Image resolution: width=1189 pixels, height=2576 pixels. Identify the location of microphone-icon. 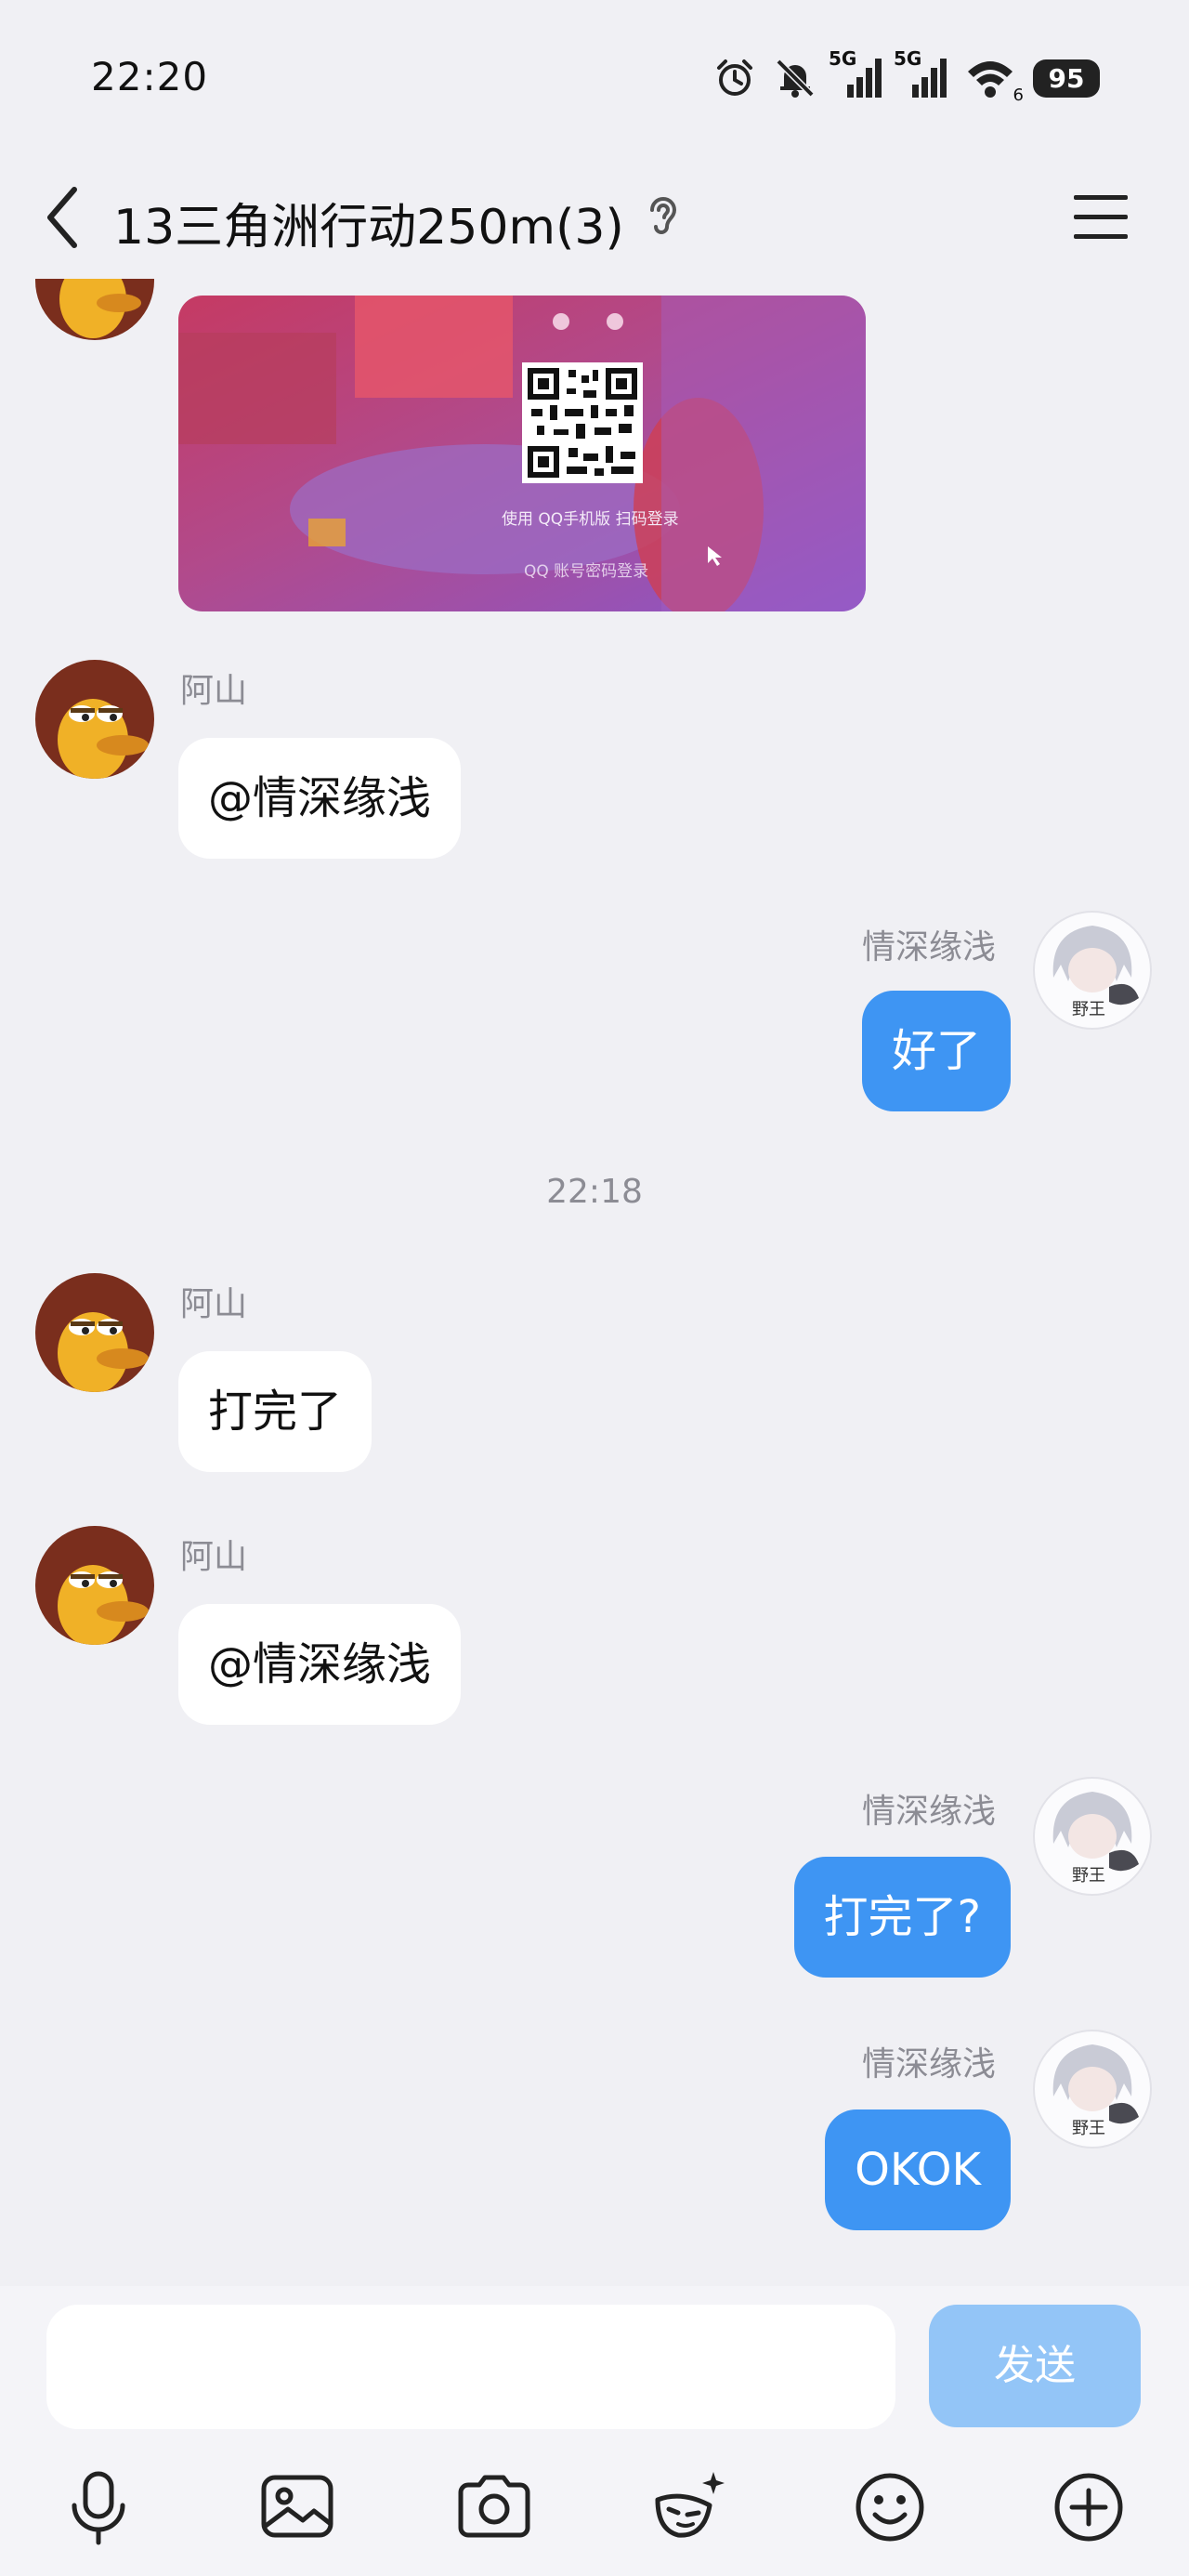
(98, 2507).